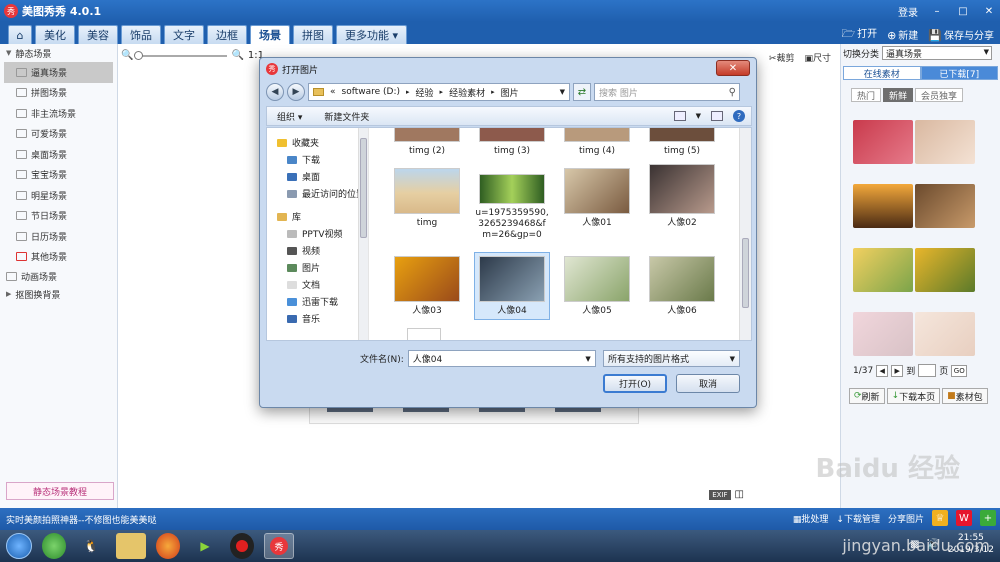 The image size is (1000, 562). What do you see at coordinates (317, 216) in the screenshot?
I see `nav-library: 库` at bounding box center [317, 216].